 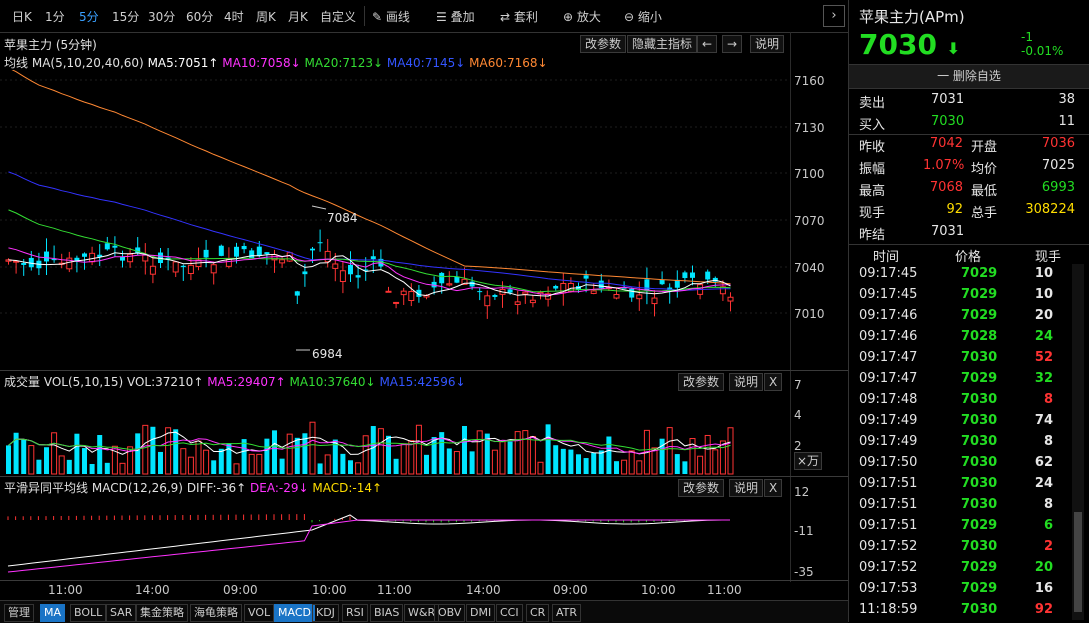 What do you see at coordinates (834, 16) in the screenshot?
I see `collapse-panel-button: ›` at bounding box center [834, 16].